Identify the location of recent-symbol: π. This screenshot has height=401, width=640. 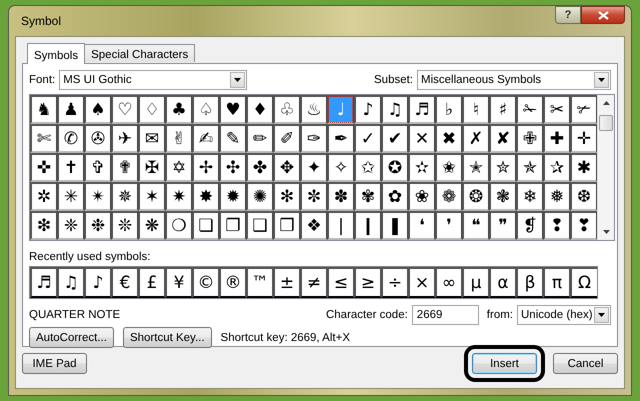
(556, 282).